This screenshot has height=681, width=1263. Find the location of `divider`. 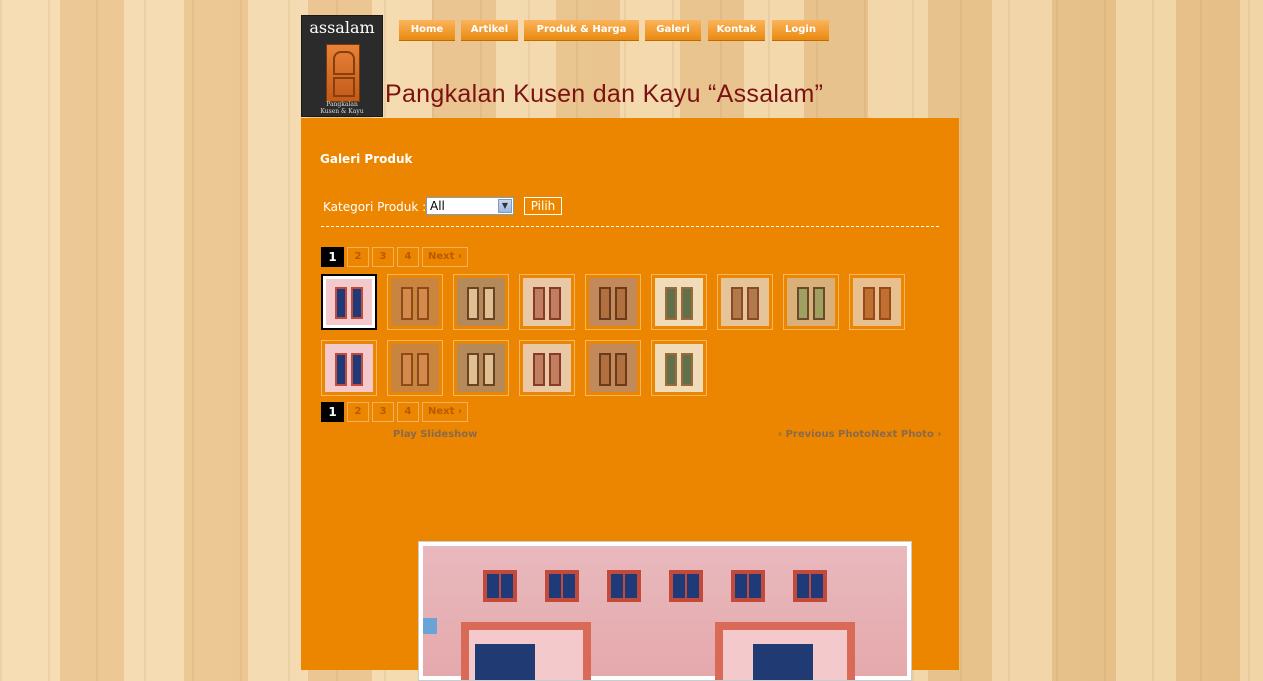

divider is located at coordinates (630, 226).